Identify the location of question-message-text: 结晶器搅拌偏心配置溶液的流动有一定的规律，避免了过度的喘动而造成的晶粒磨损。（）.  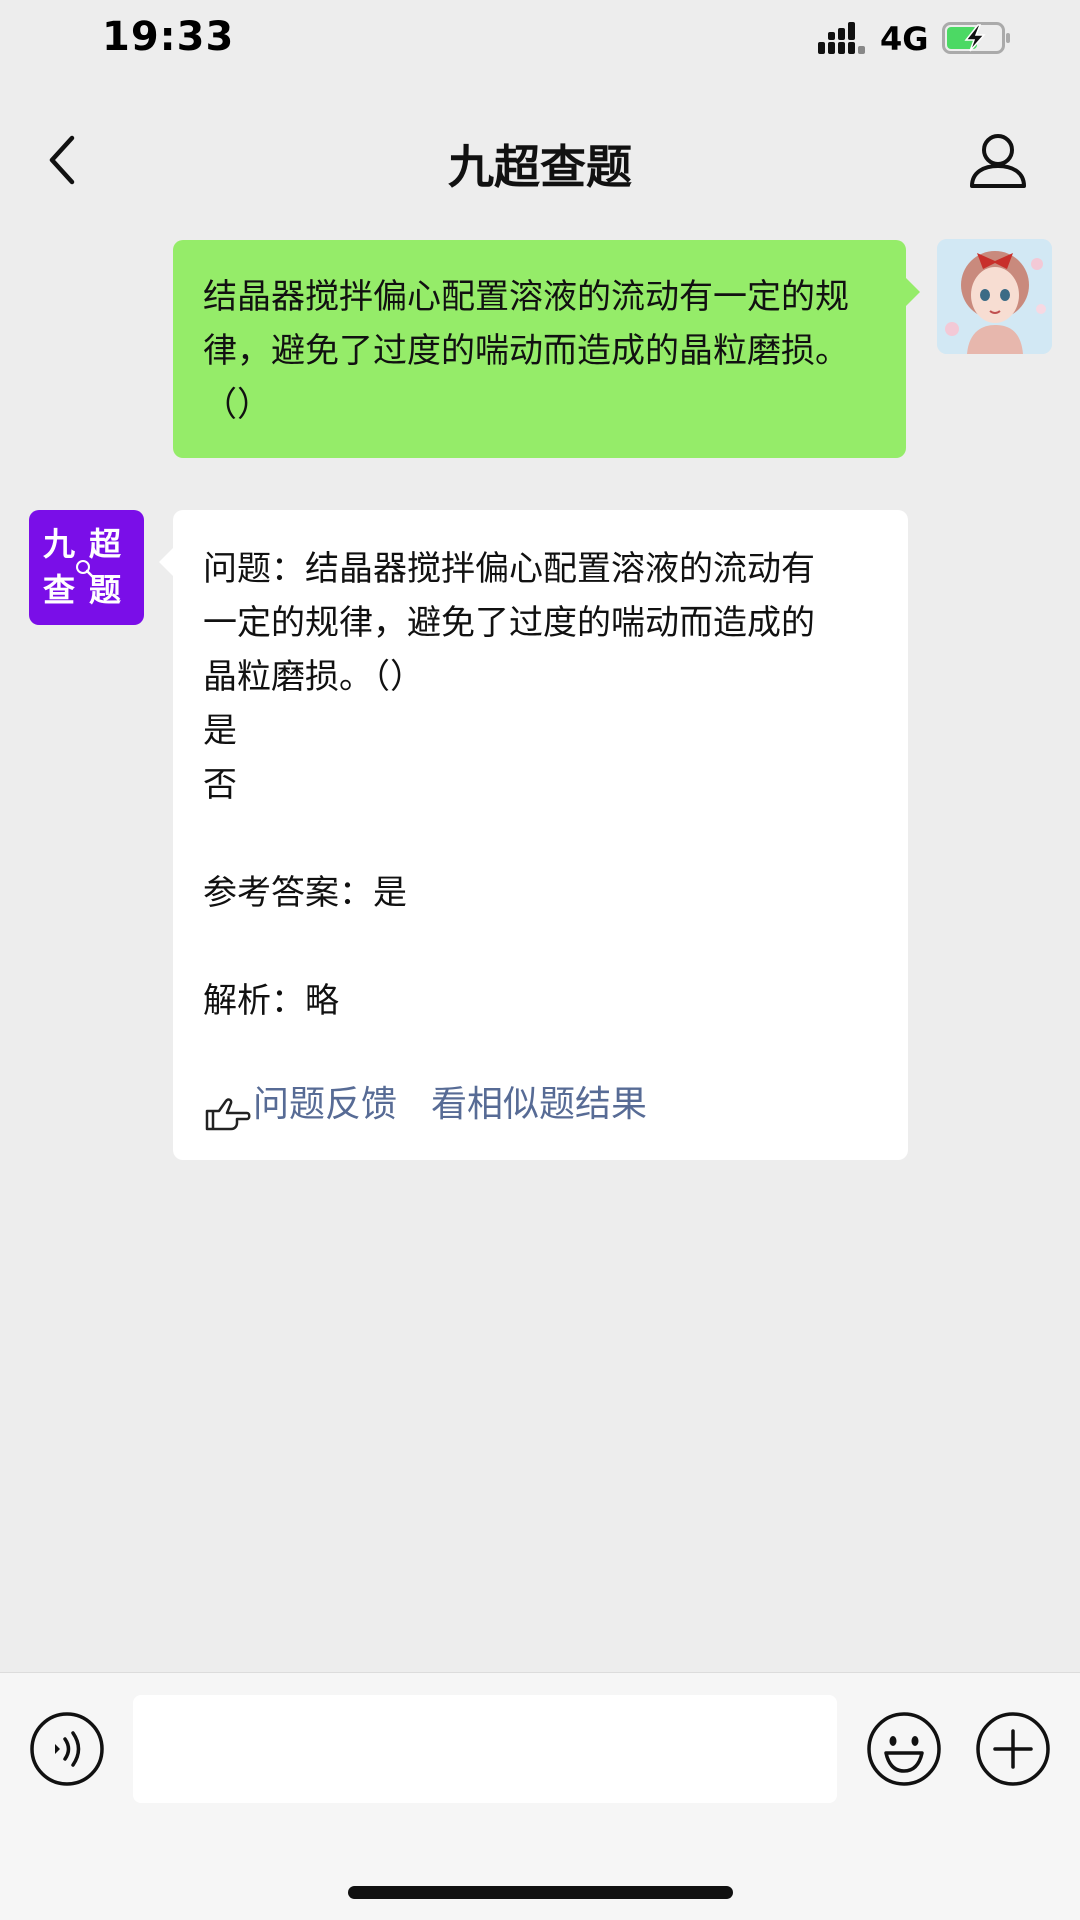
(526, 351).